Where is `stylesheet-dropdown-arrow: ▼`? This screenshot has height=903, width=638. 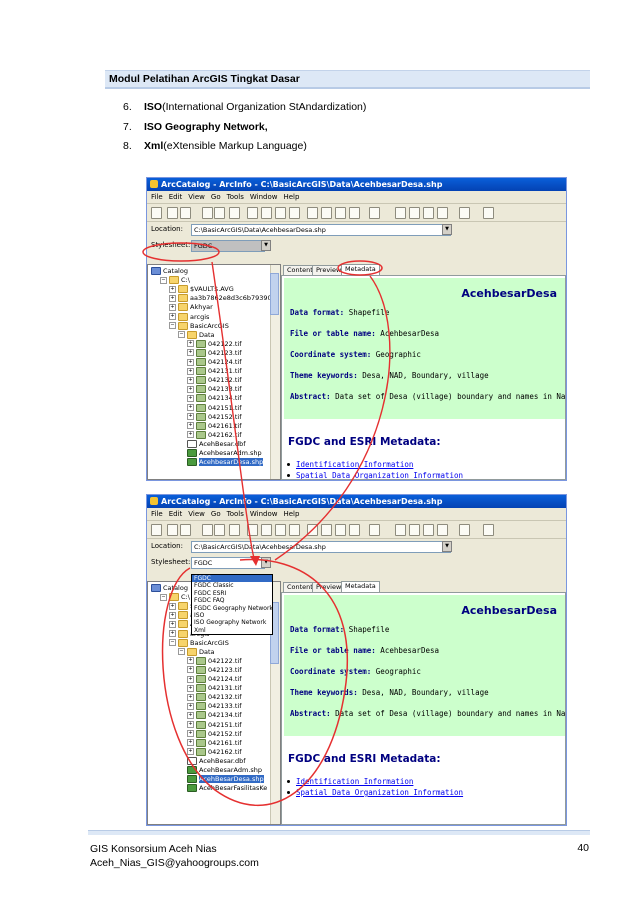 stylesheet-dropdown-arrow: ▼ is located at coordinates (266, 562).